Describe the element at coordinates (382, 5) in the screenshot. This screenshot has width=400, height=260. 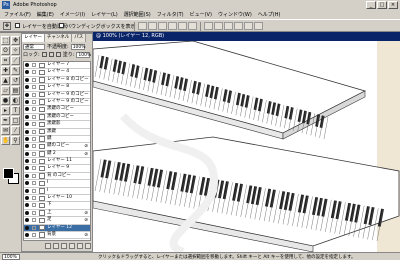
I see `maximize-icon: □` at that location.